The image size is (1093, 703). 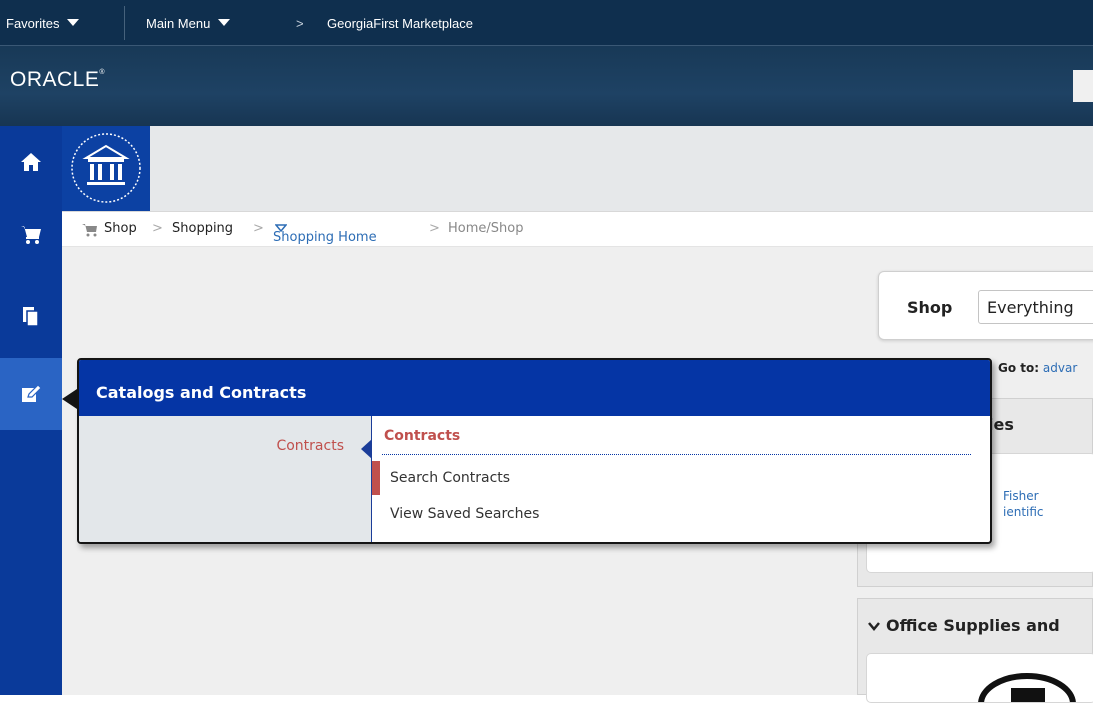 I want to click on home-icon, so click(x=31, y=162).